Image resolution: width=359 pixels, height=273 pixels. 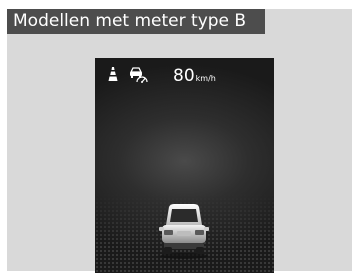 What do you see at coordinates (205, 78) in the screenshot?
I see `speed-unit: km/h` at bounding box center [205, 78].